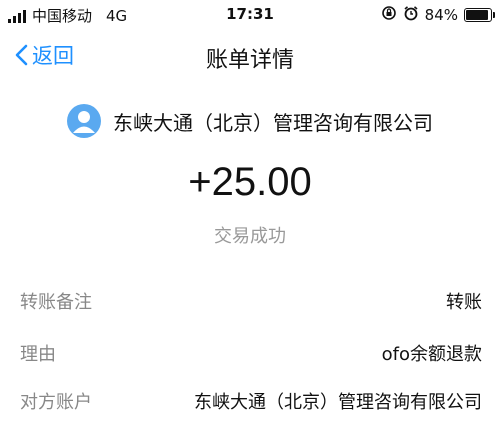 The width and height of the screenshot is (500, 436). Describe the element at coordinates (441, 15) in the screenshot. I see `battery-percent: 84%` at that location.